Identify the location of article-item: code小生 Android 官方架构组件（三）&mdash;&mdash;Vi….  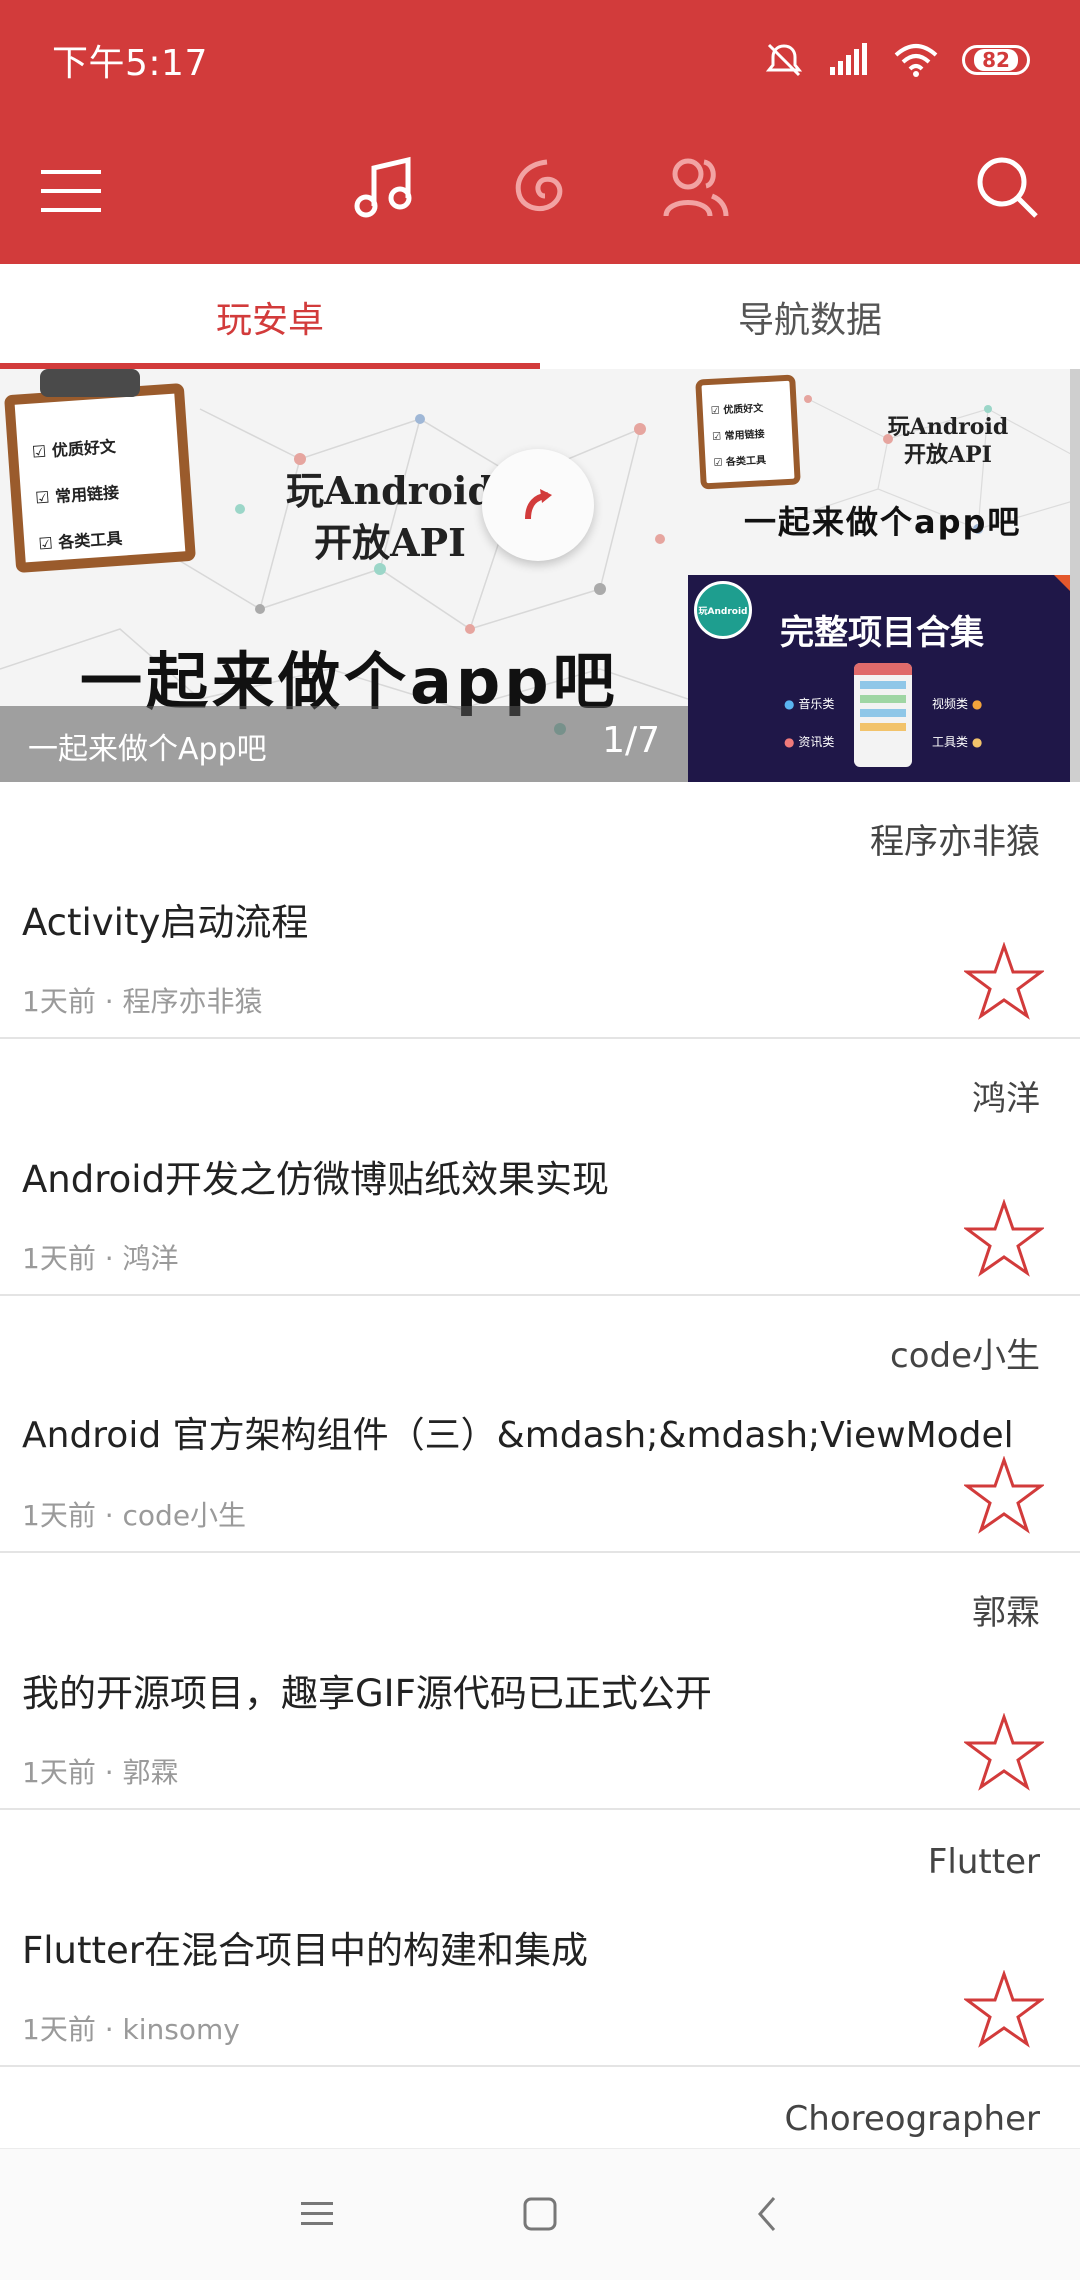
(540, 1424).